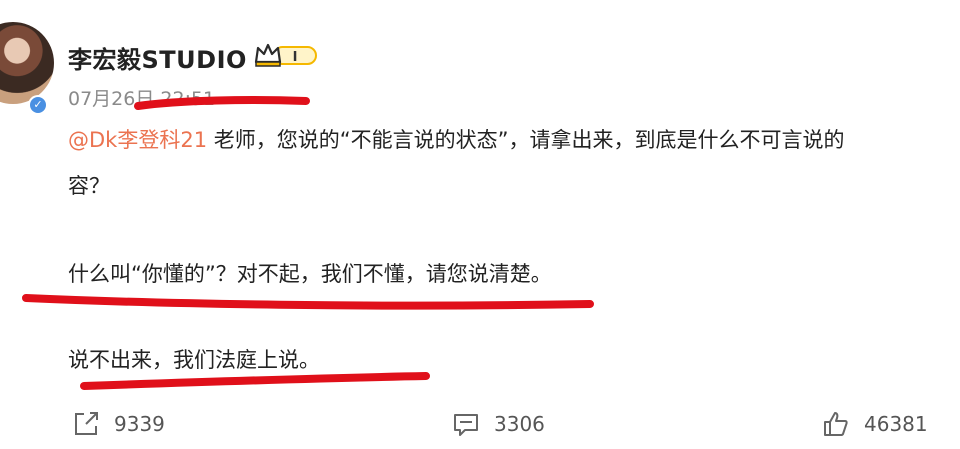 The width and height of the screenshot is (960, 449). What do you see at coordinates (896, 424) in the screenshot?
I see `like-count: 46381` at bounding box center [896, 424].